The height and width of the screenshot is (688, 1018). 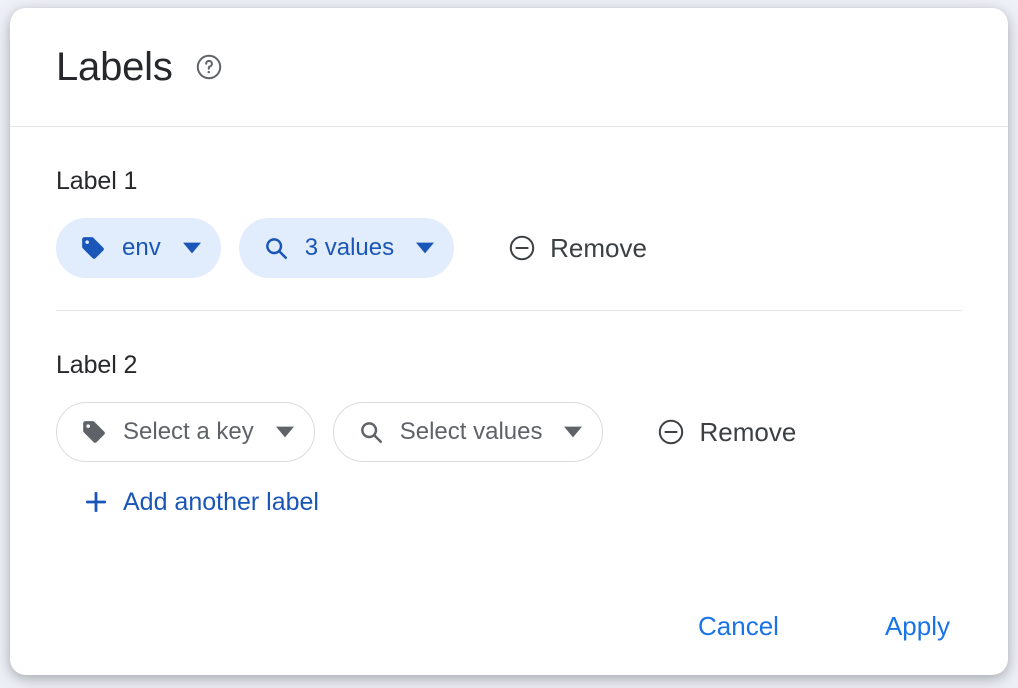 I want to click on apply-button: Apply, so click(x=917, y=626).